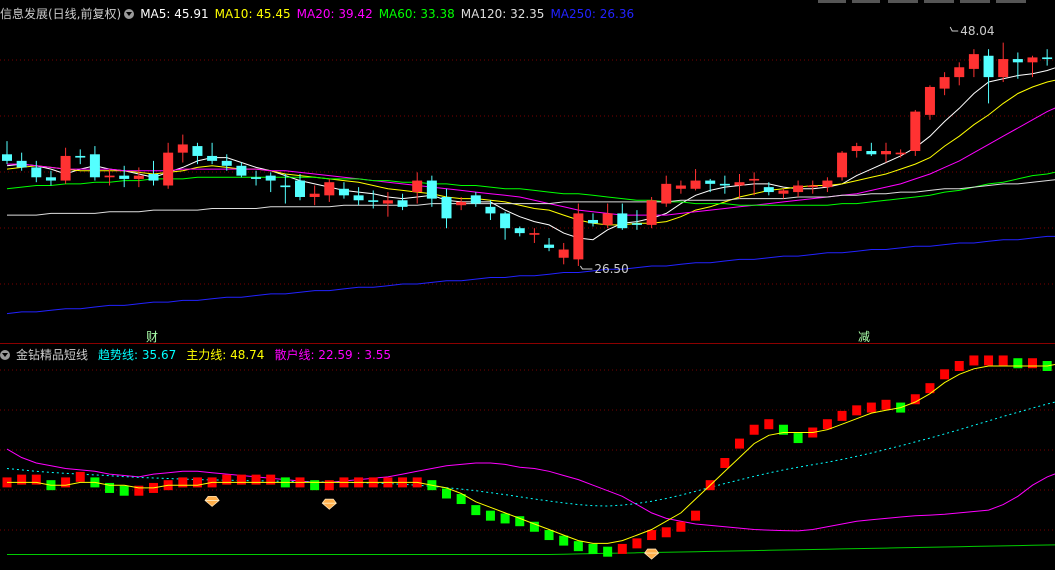 The height and width of the screenshot is (570, 1055). What do you see at coordinates (225, 355) in the screenshot?
I see `indicator-legend-item: 主力线: 48.74` at bounding box center [225, 355].